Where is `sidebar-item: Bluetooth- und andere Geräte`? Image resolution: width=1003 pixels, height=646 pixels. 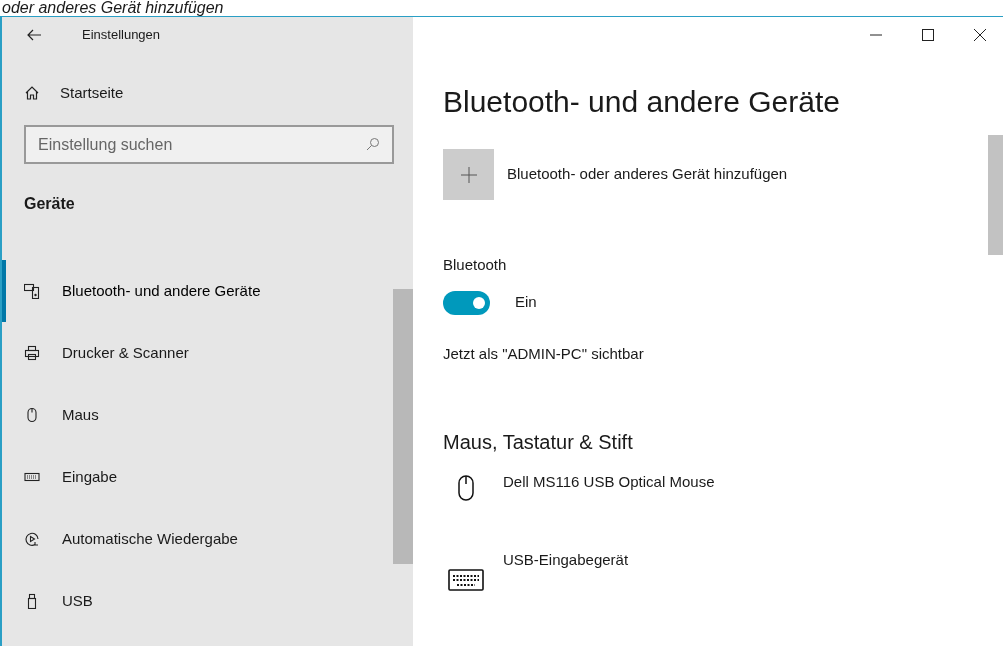 sidebar-item: Bluetooth- und andere Geräte is located at coordinates (192, 291).